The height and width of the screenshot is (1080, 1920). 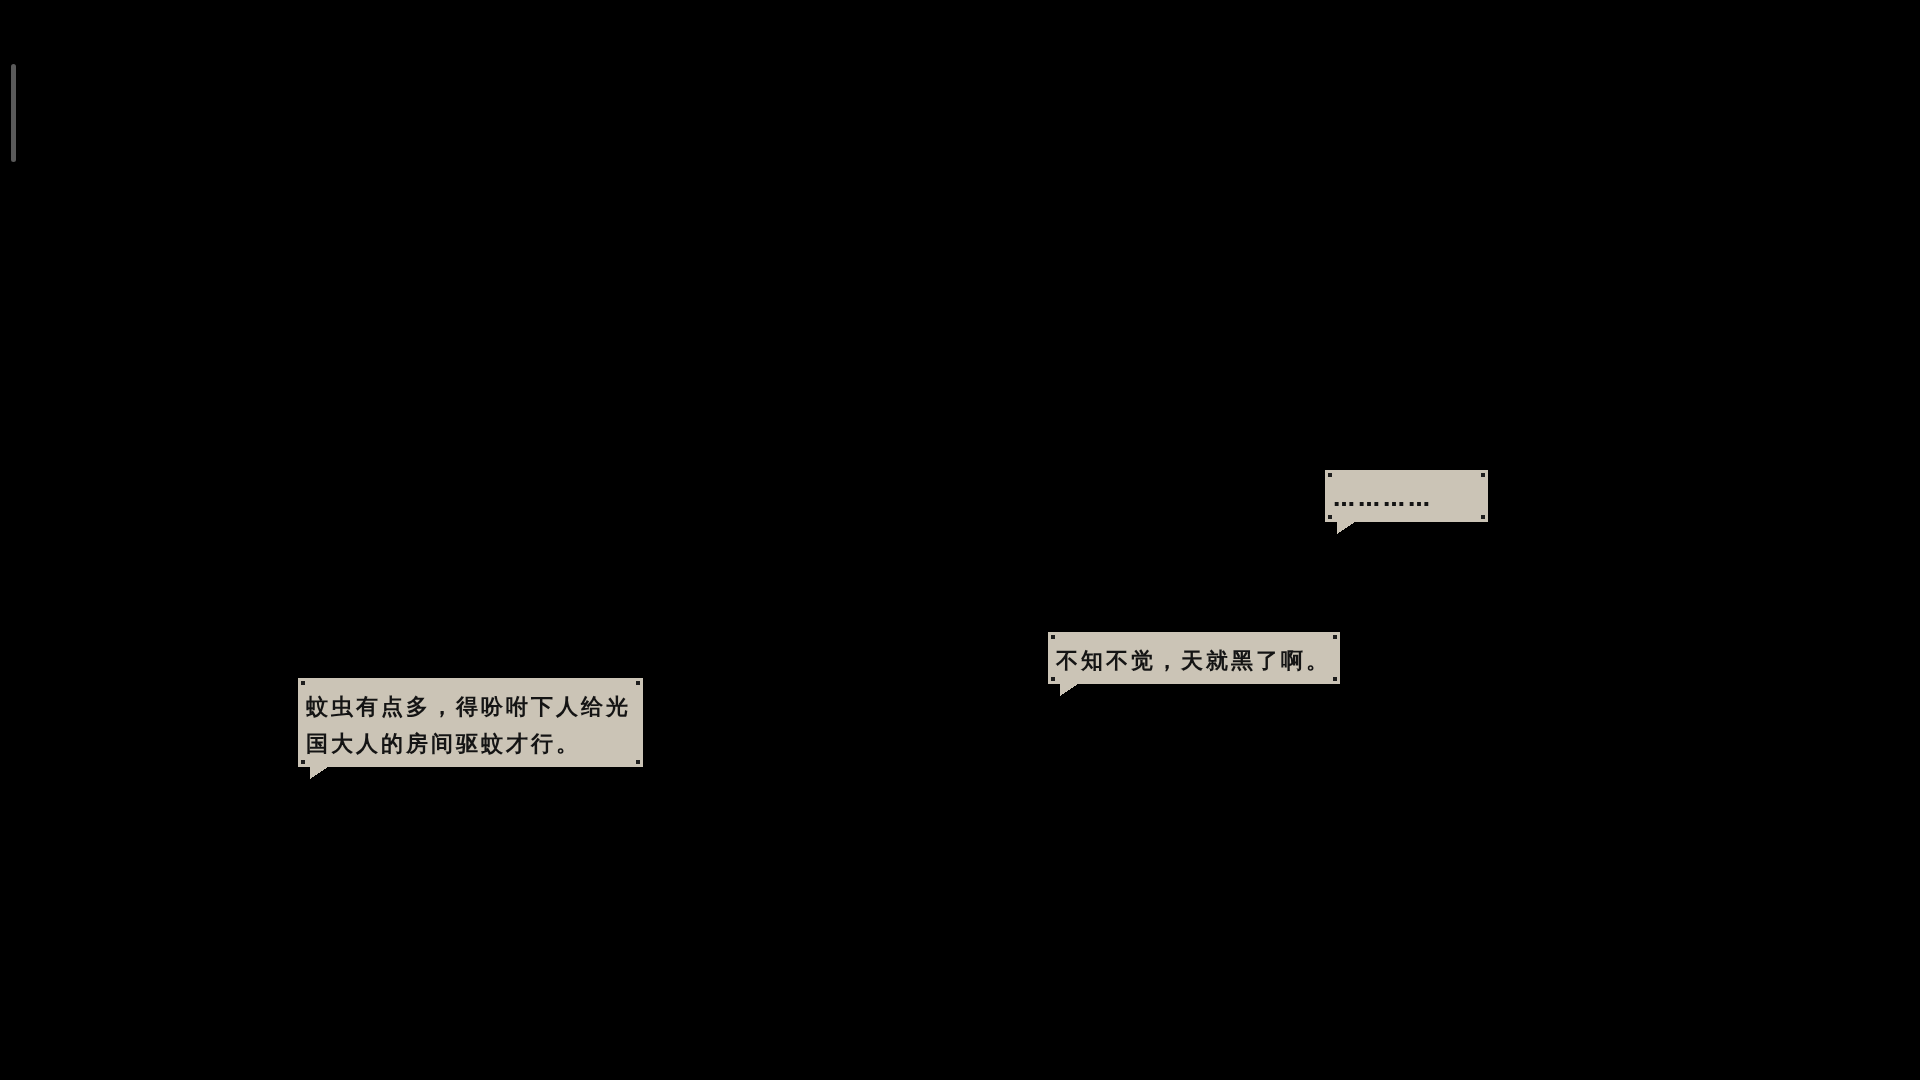 What do you see at coordinates (13, 113) in the screenshot?
I see `scrollbar-thumb` at bounding box center [13, 113].